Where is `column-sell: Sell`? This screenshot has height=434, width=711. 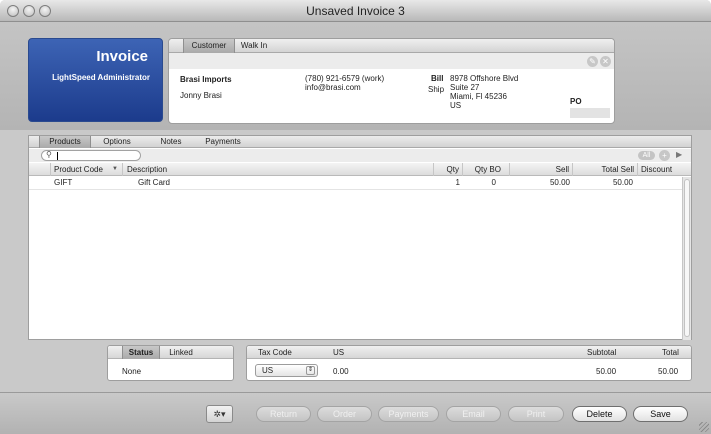 column-sell: Sell is located at coordinates (541, 169).